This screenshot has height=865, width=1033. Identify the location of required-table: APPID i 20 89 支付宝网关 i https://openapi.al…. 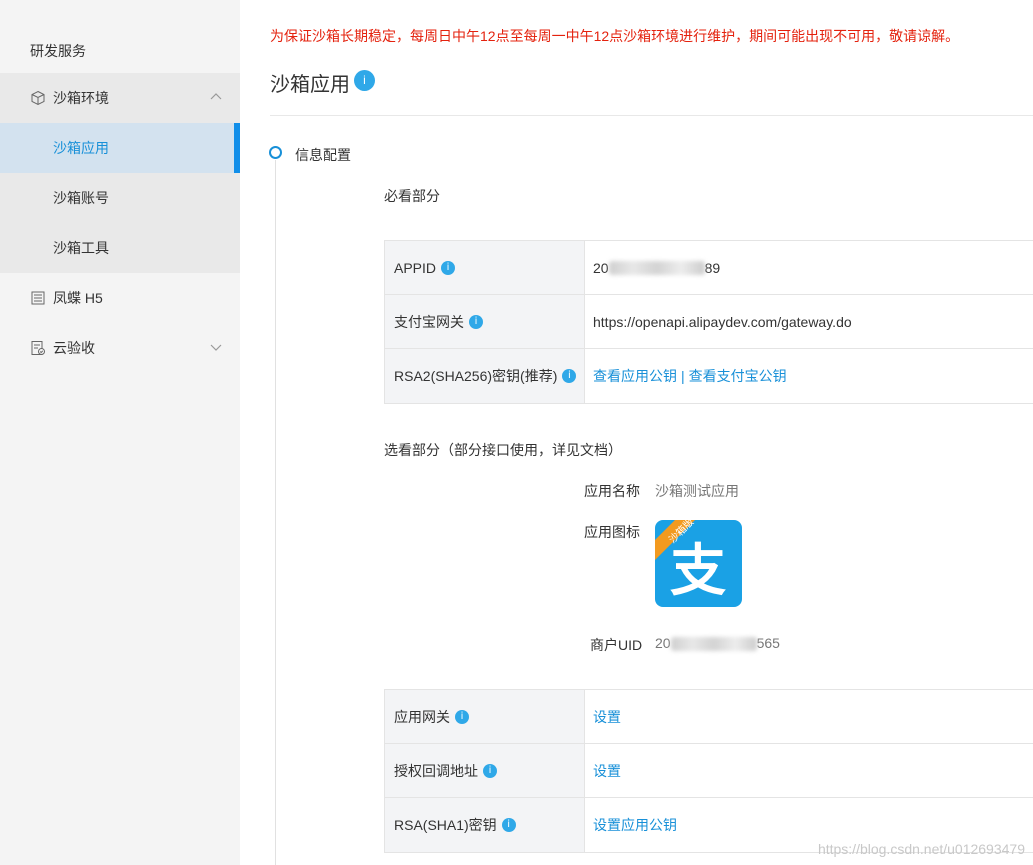
(708, 322).